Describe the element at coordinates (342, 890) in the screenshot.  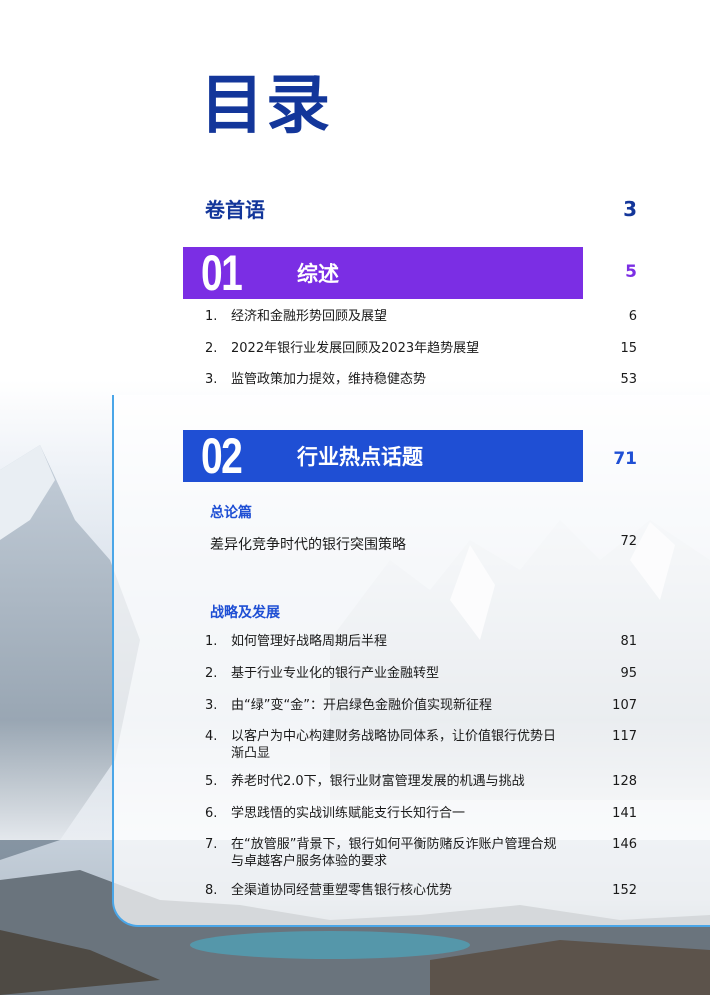
I see `entry-title: 全渠道协同经营重塑零售银行核心优势` at that location.